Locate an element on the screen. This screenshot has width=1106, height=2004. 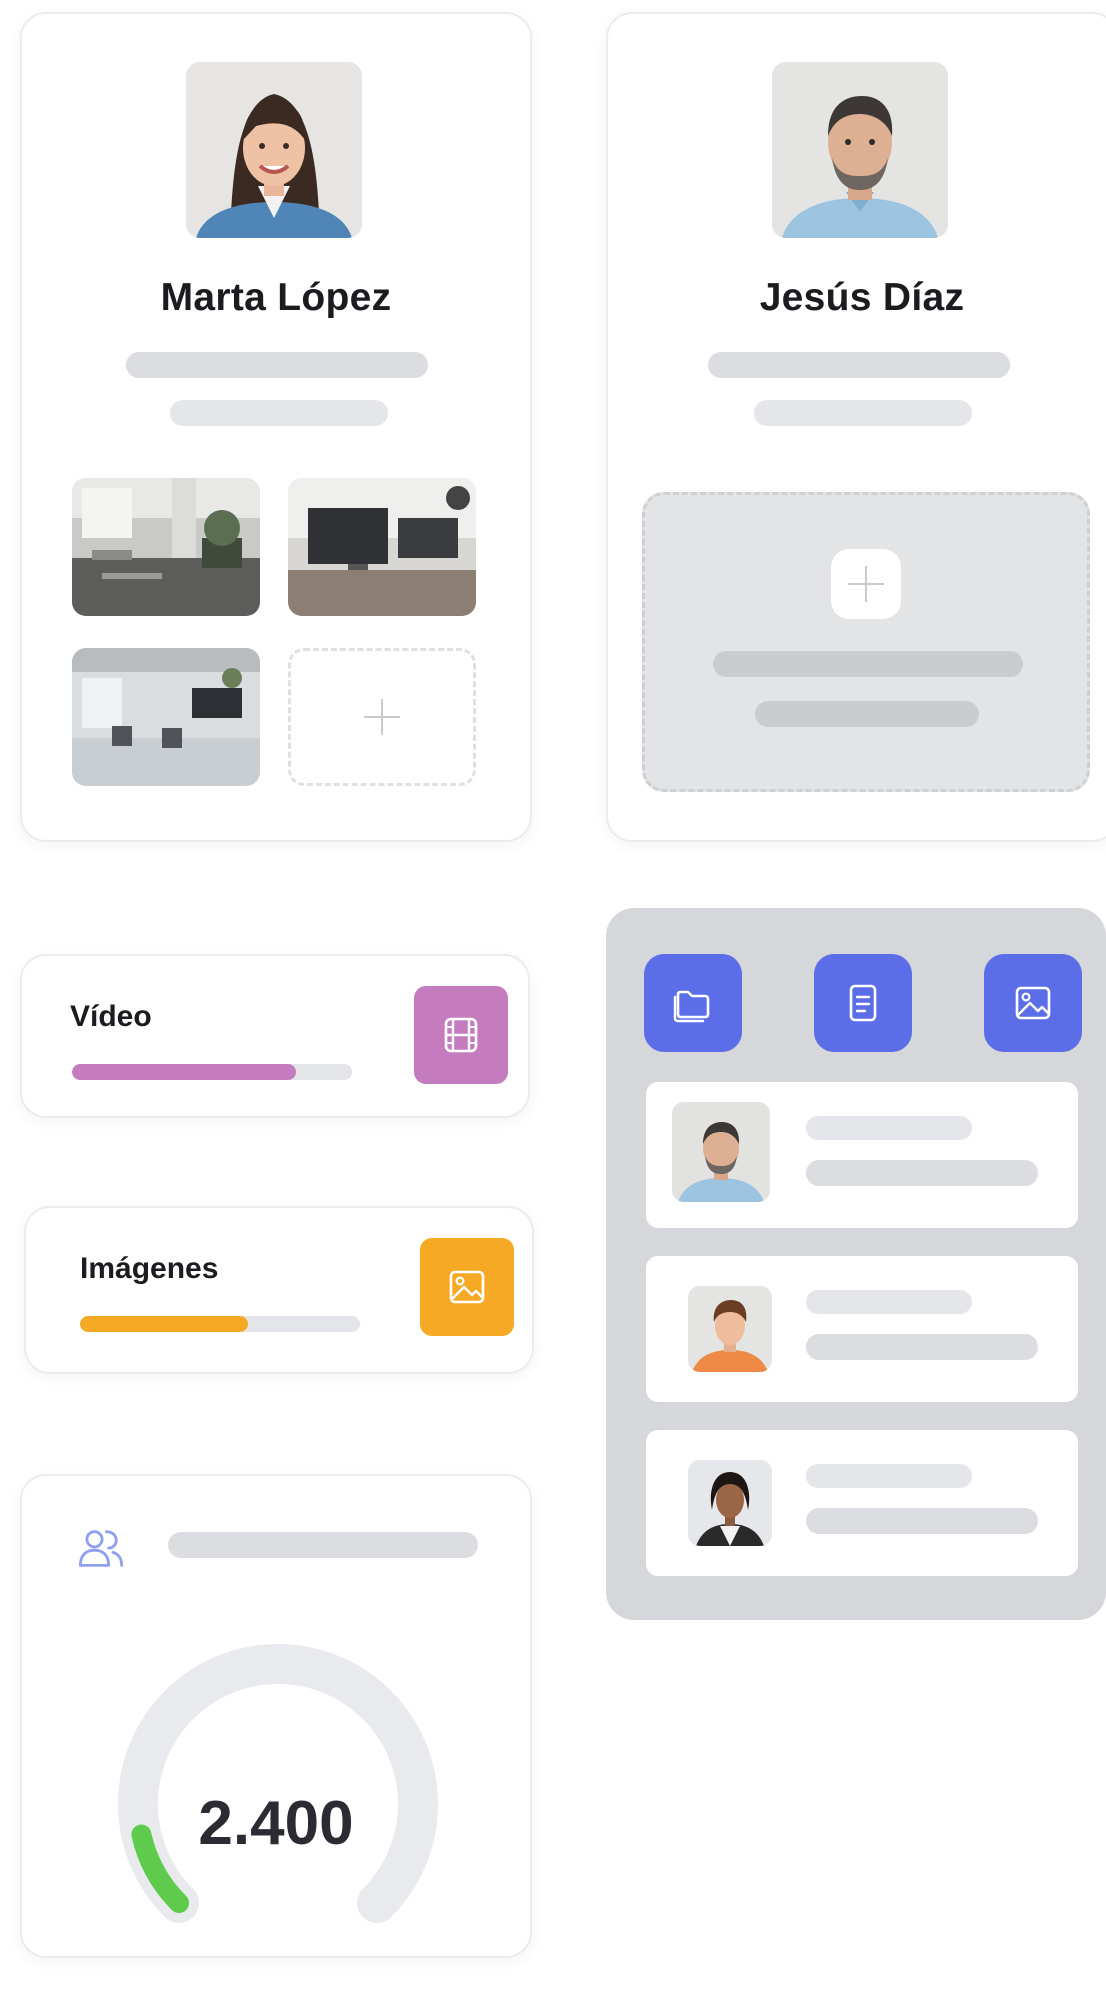
images-tile is located at coordinates (467, 1287).